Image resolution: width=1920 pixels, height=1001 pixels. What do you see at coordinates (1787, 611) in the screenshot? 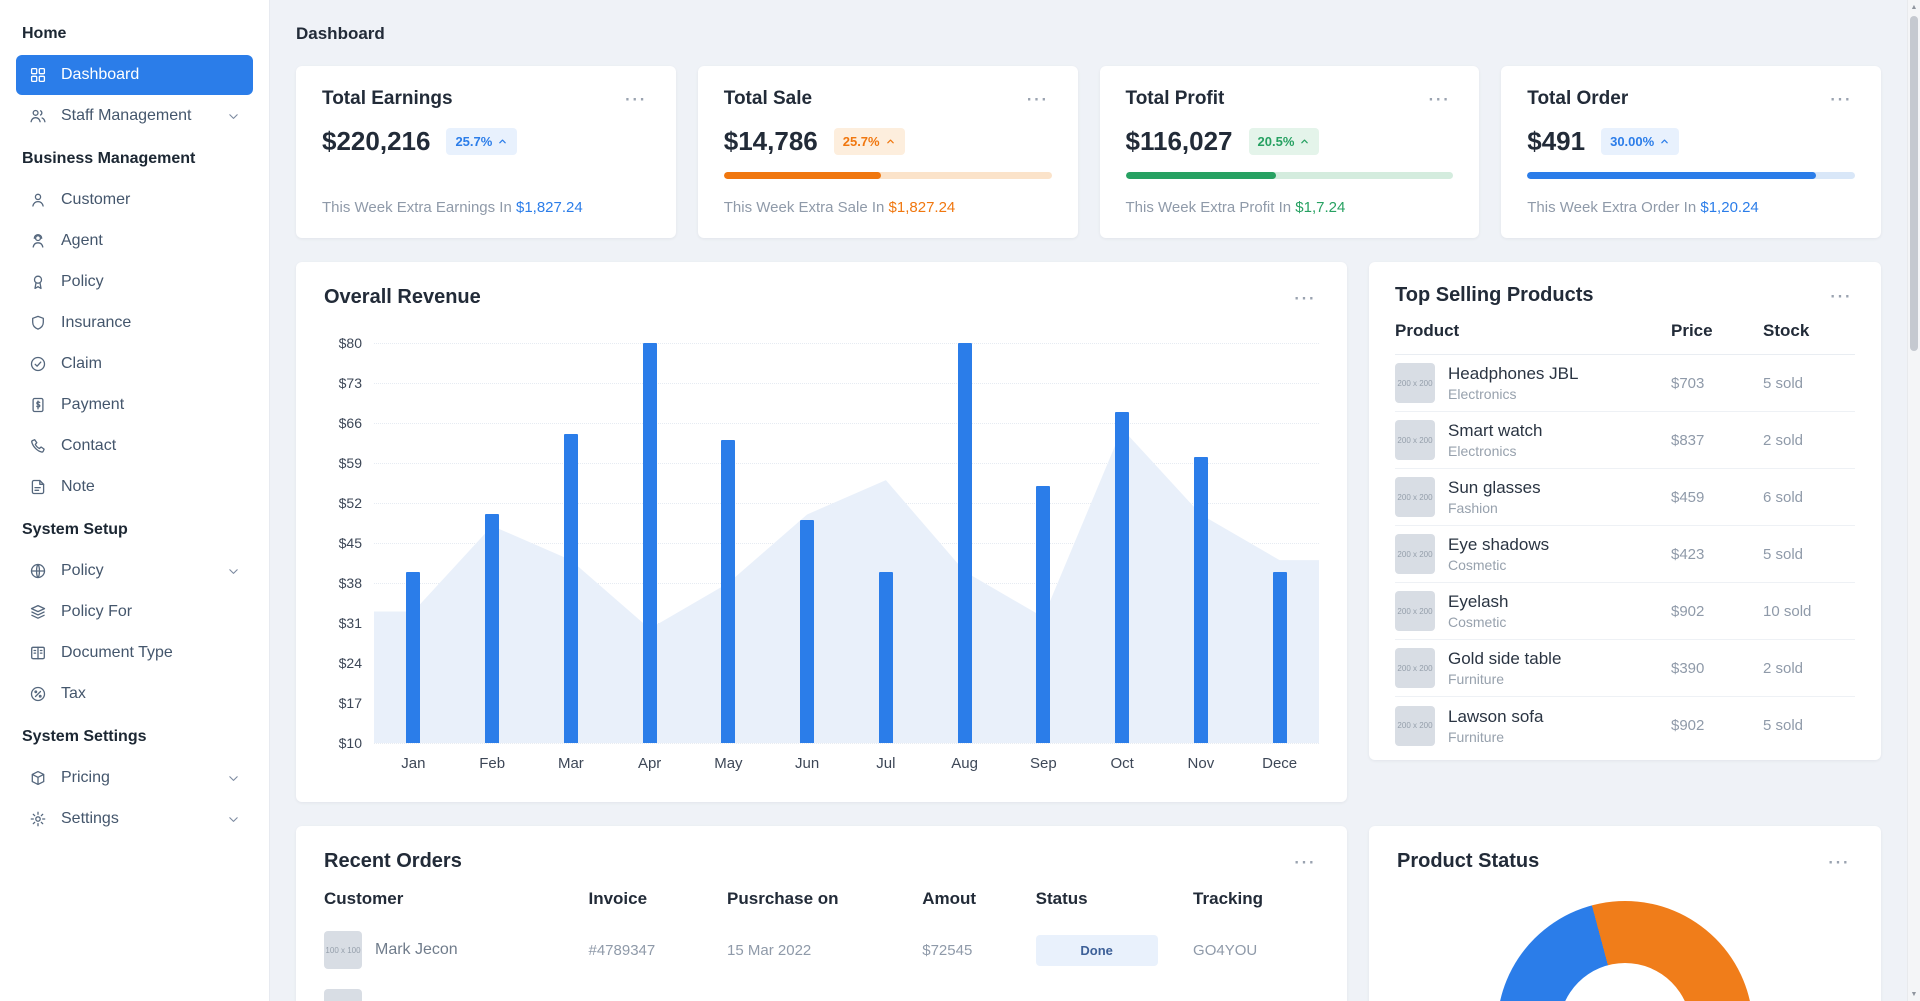
I see `product-stock: 10 sold` at bounding box center [1787, 611].